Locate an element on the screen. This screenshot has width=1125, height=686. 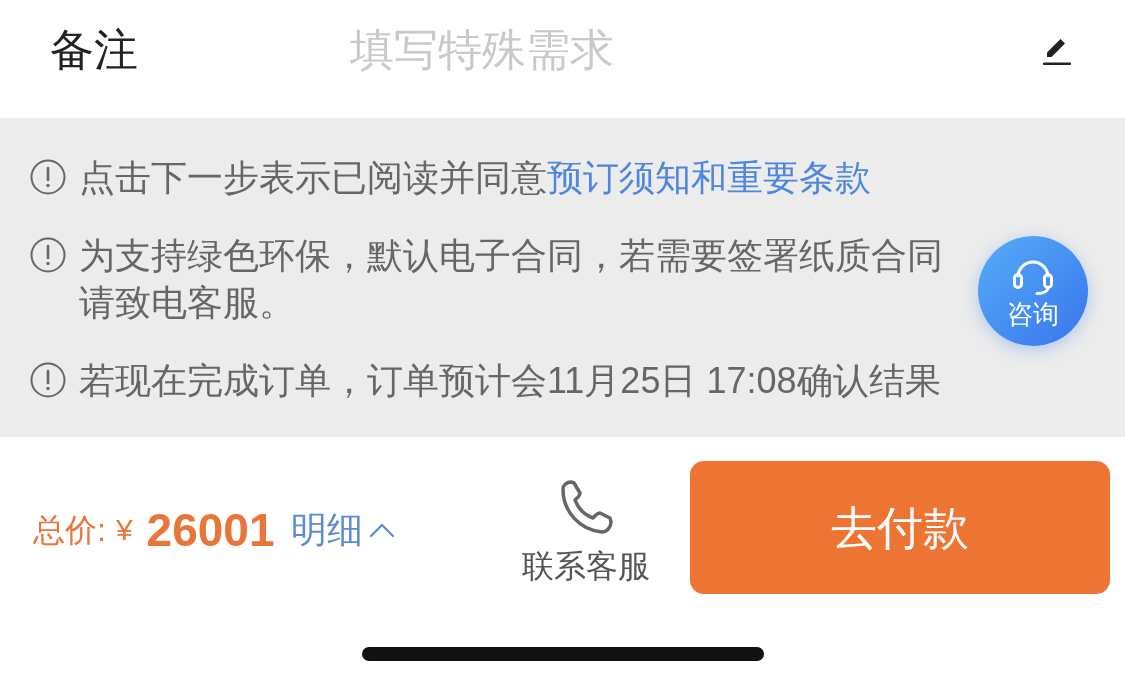
terms-link: 预订须知和重要条款 is located at coordinates (709, 177).